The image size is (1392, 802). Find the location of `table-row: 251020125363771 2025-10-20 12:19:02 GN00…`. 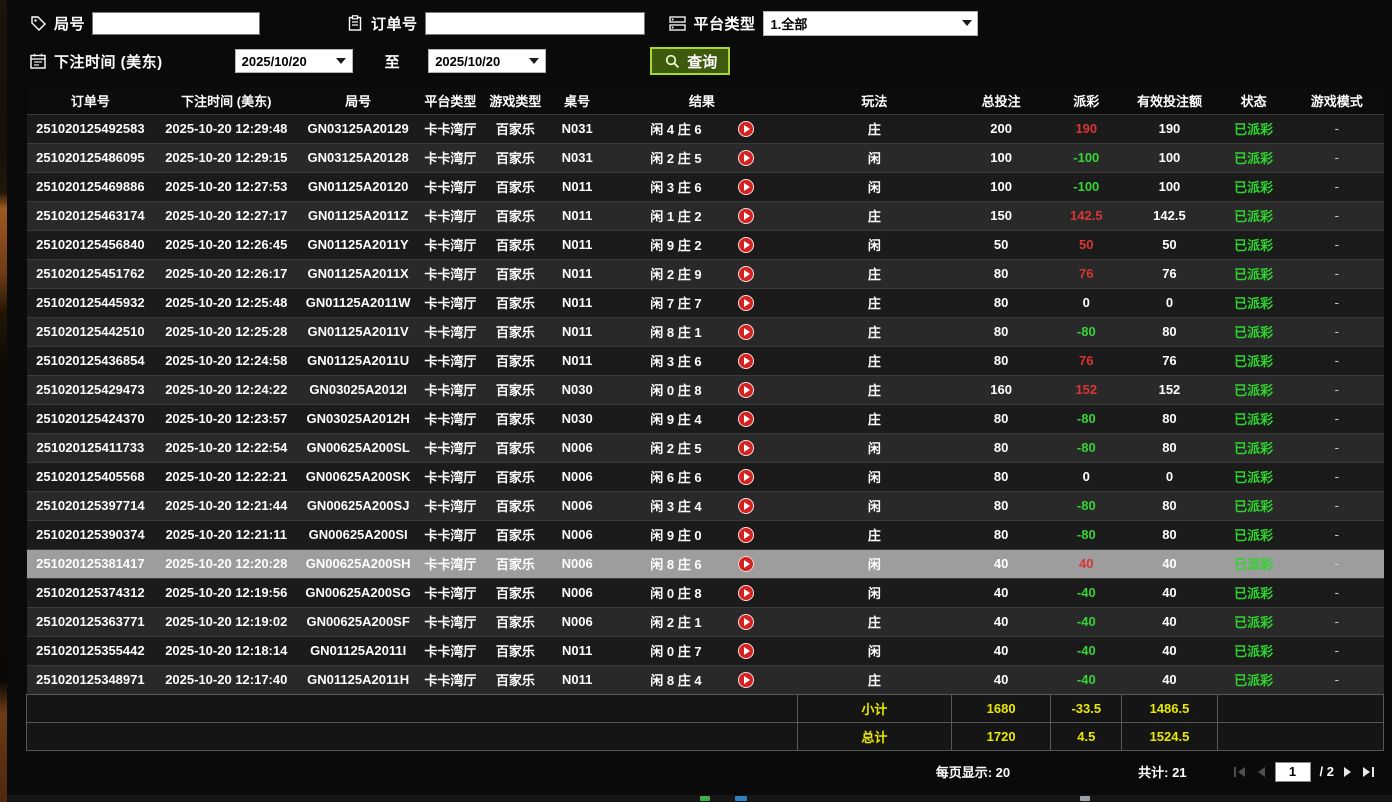

table-row: 251020125363771 2025-10-20 12:19:02 GN00… is located at coordinates (705, 621).